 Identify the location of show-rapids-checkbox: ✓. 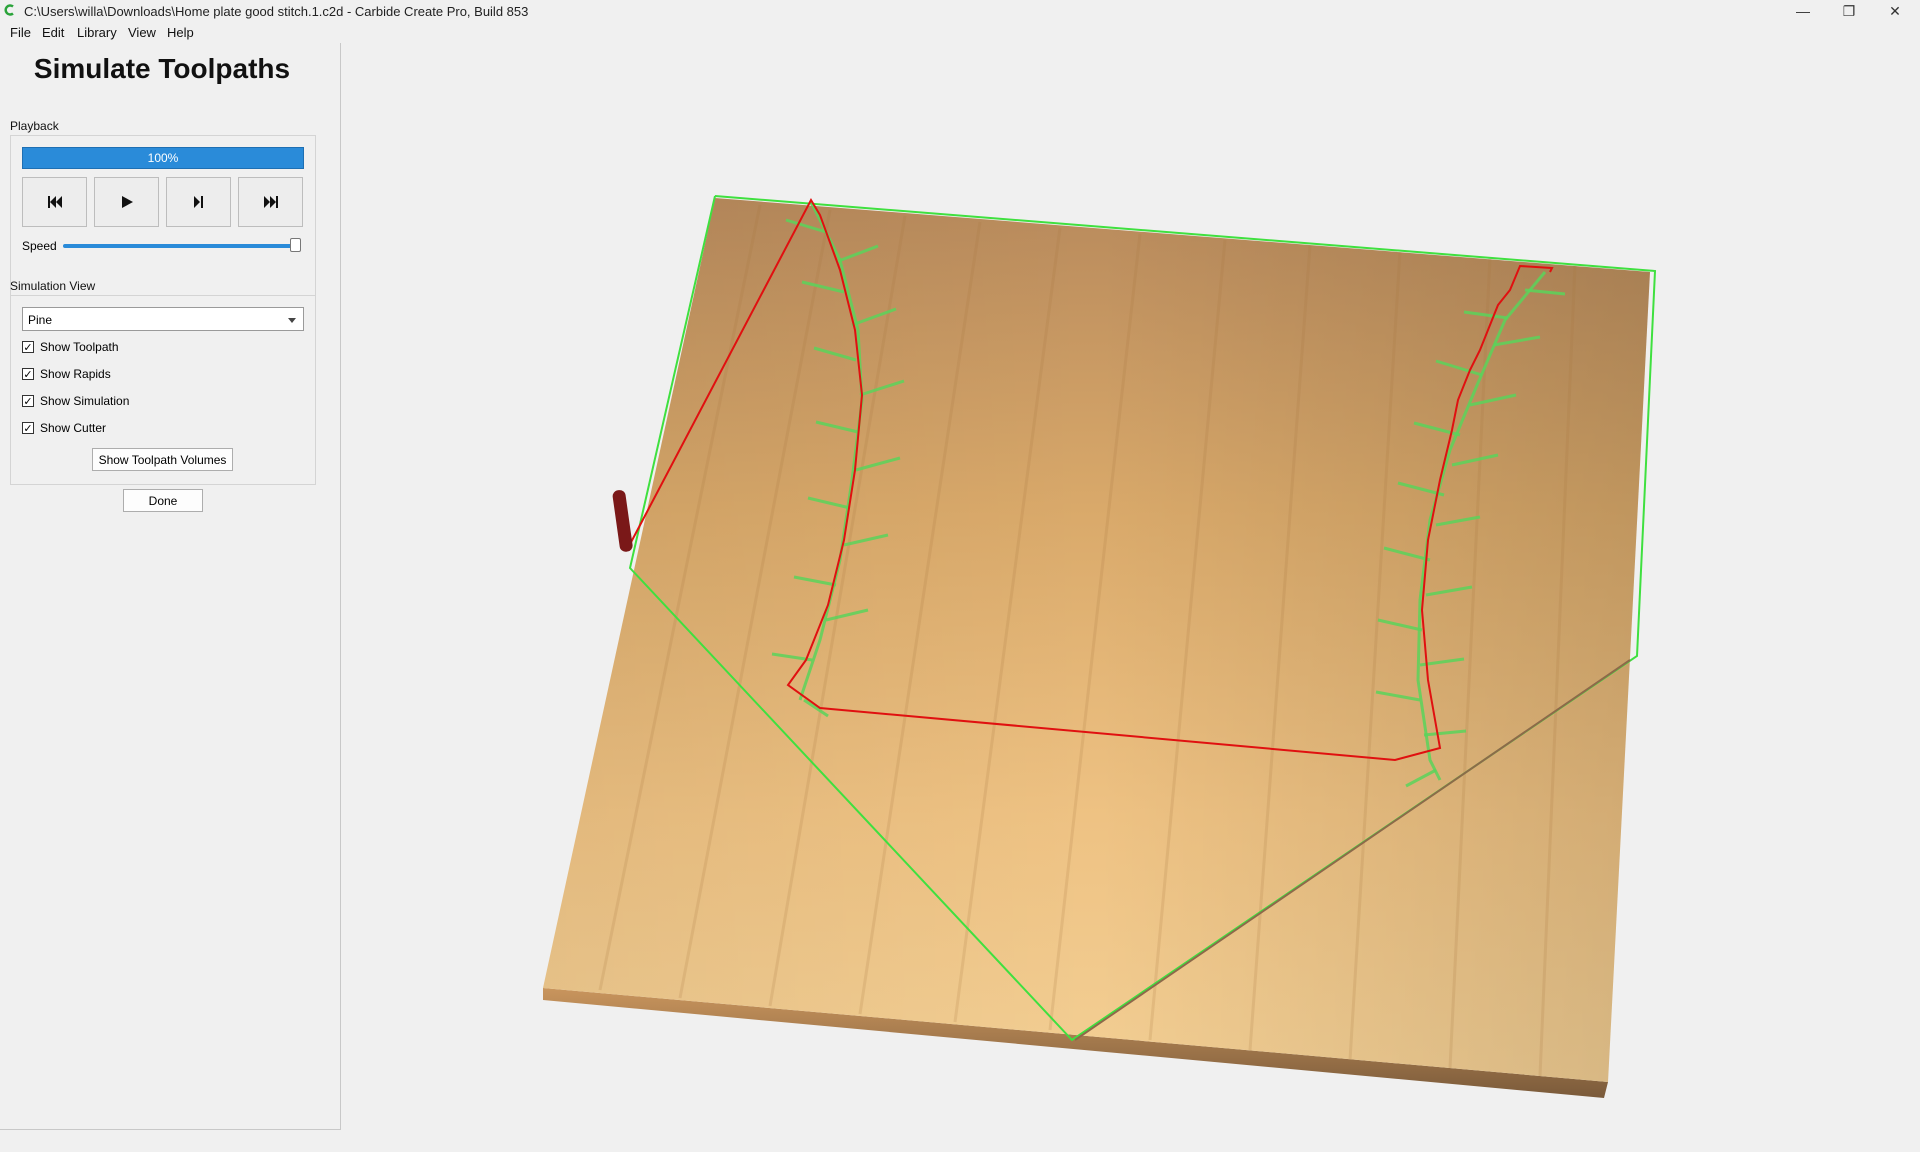
(28, 374).